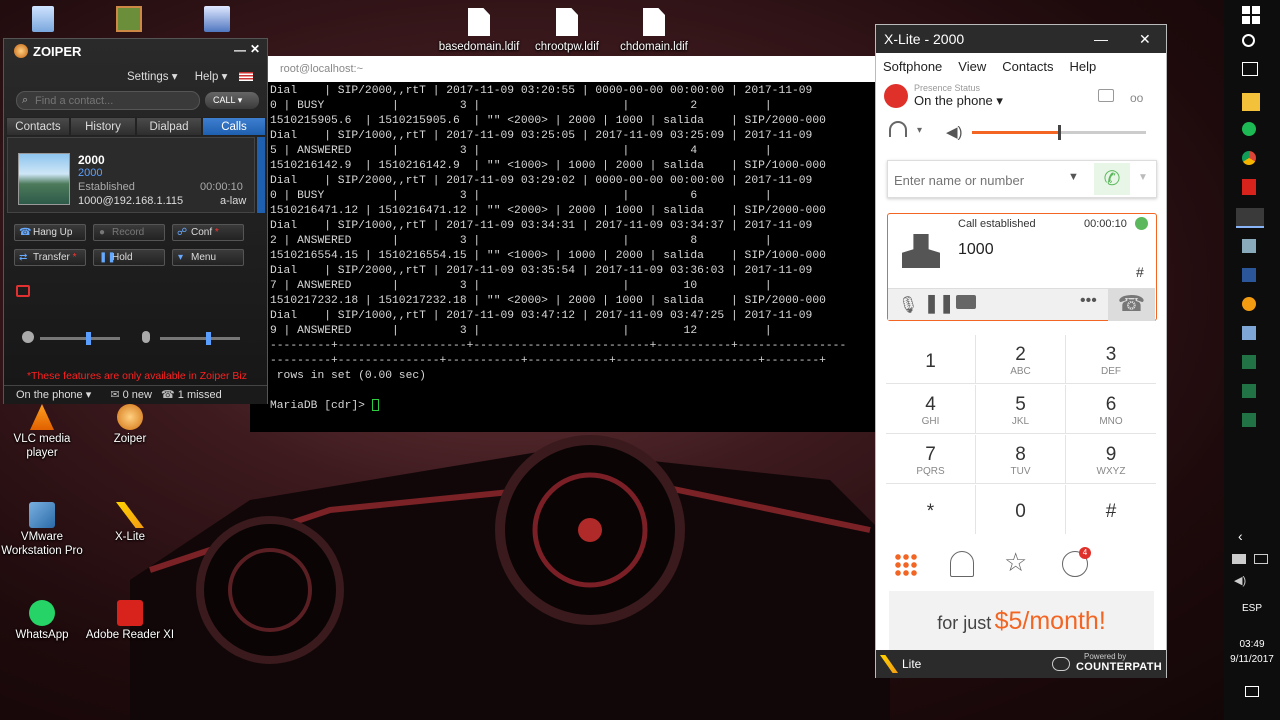 The width and height of the screenshot is (1280, 720). I want to click on dialpad-key: 2 ABC, so click(1021, 359).